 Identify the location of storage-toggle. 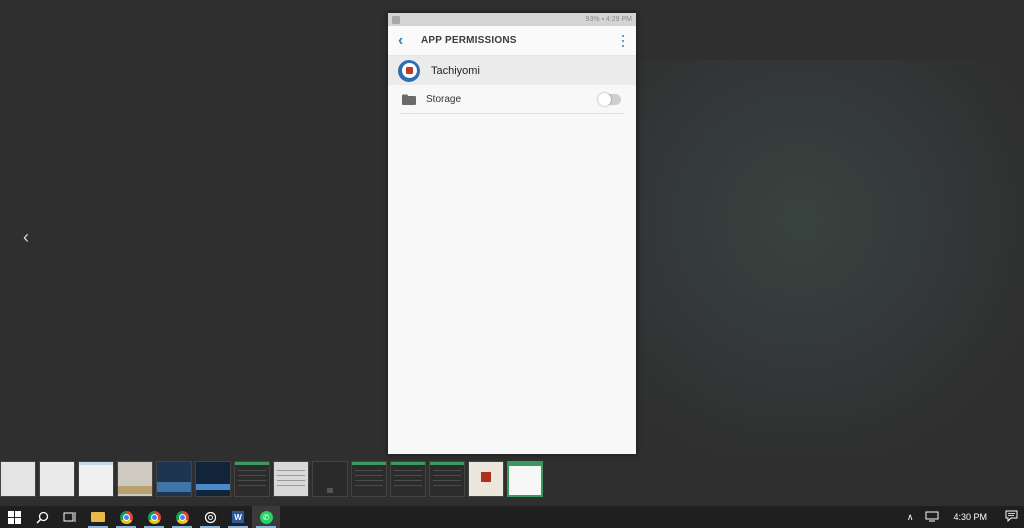
(609, 99).